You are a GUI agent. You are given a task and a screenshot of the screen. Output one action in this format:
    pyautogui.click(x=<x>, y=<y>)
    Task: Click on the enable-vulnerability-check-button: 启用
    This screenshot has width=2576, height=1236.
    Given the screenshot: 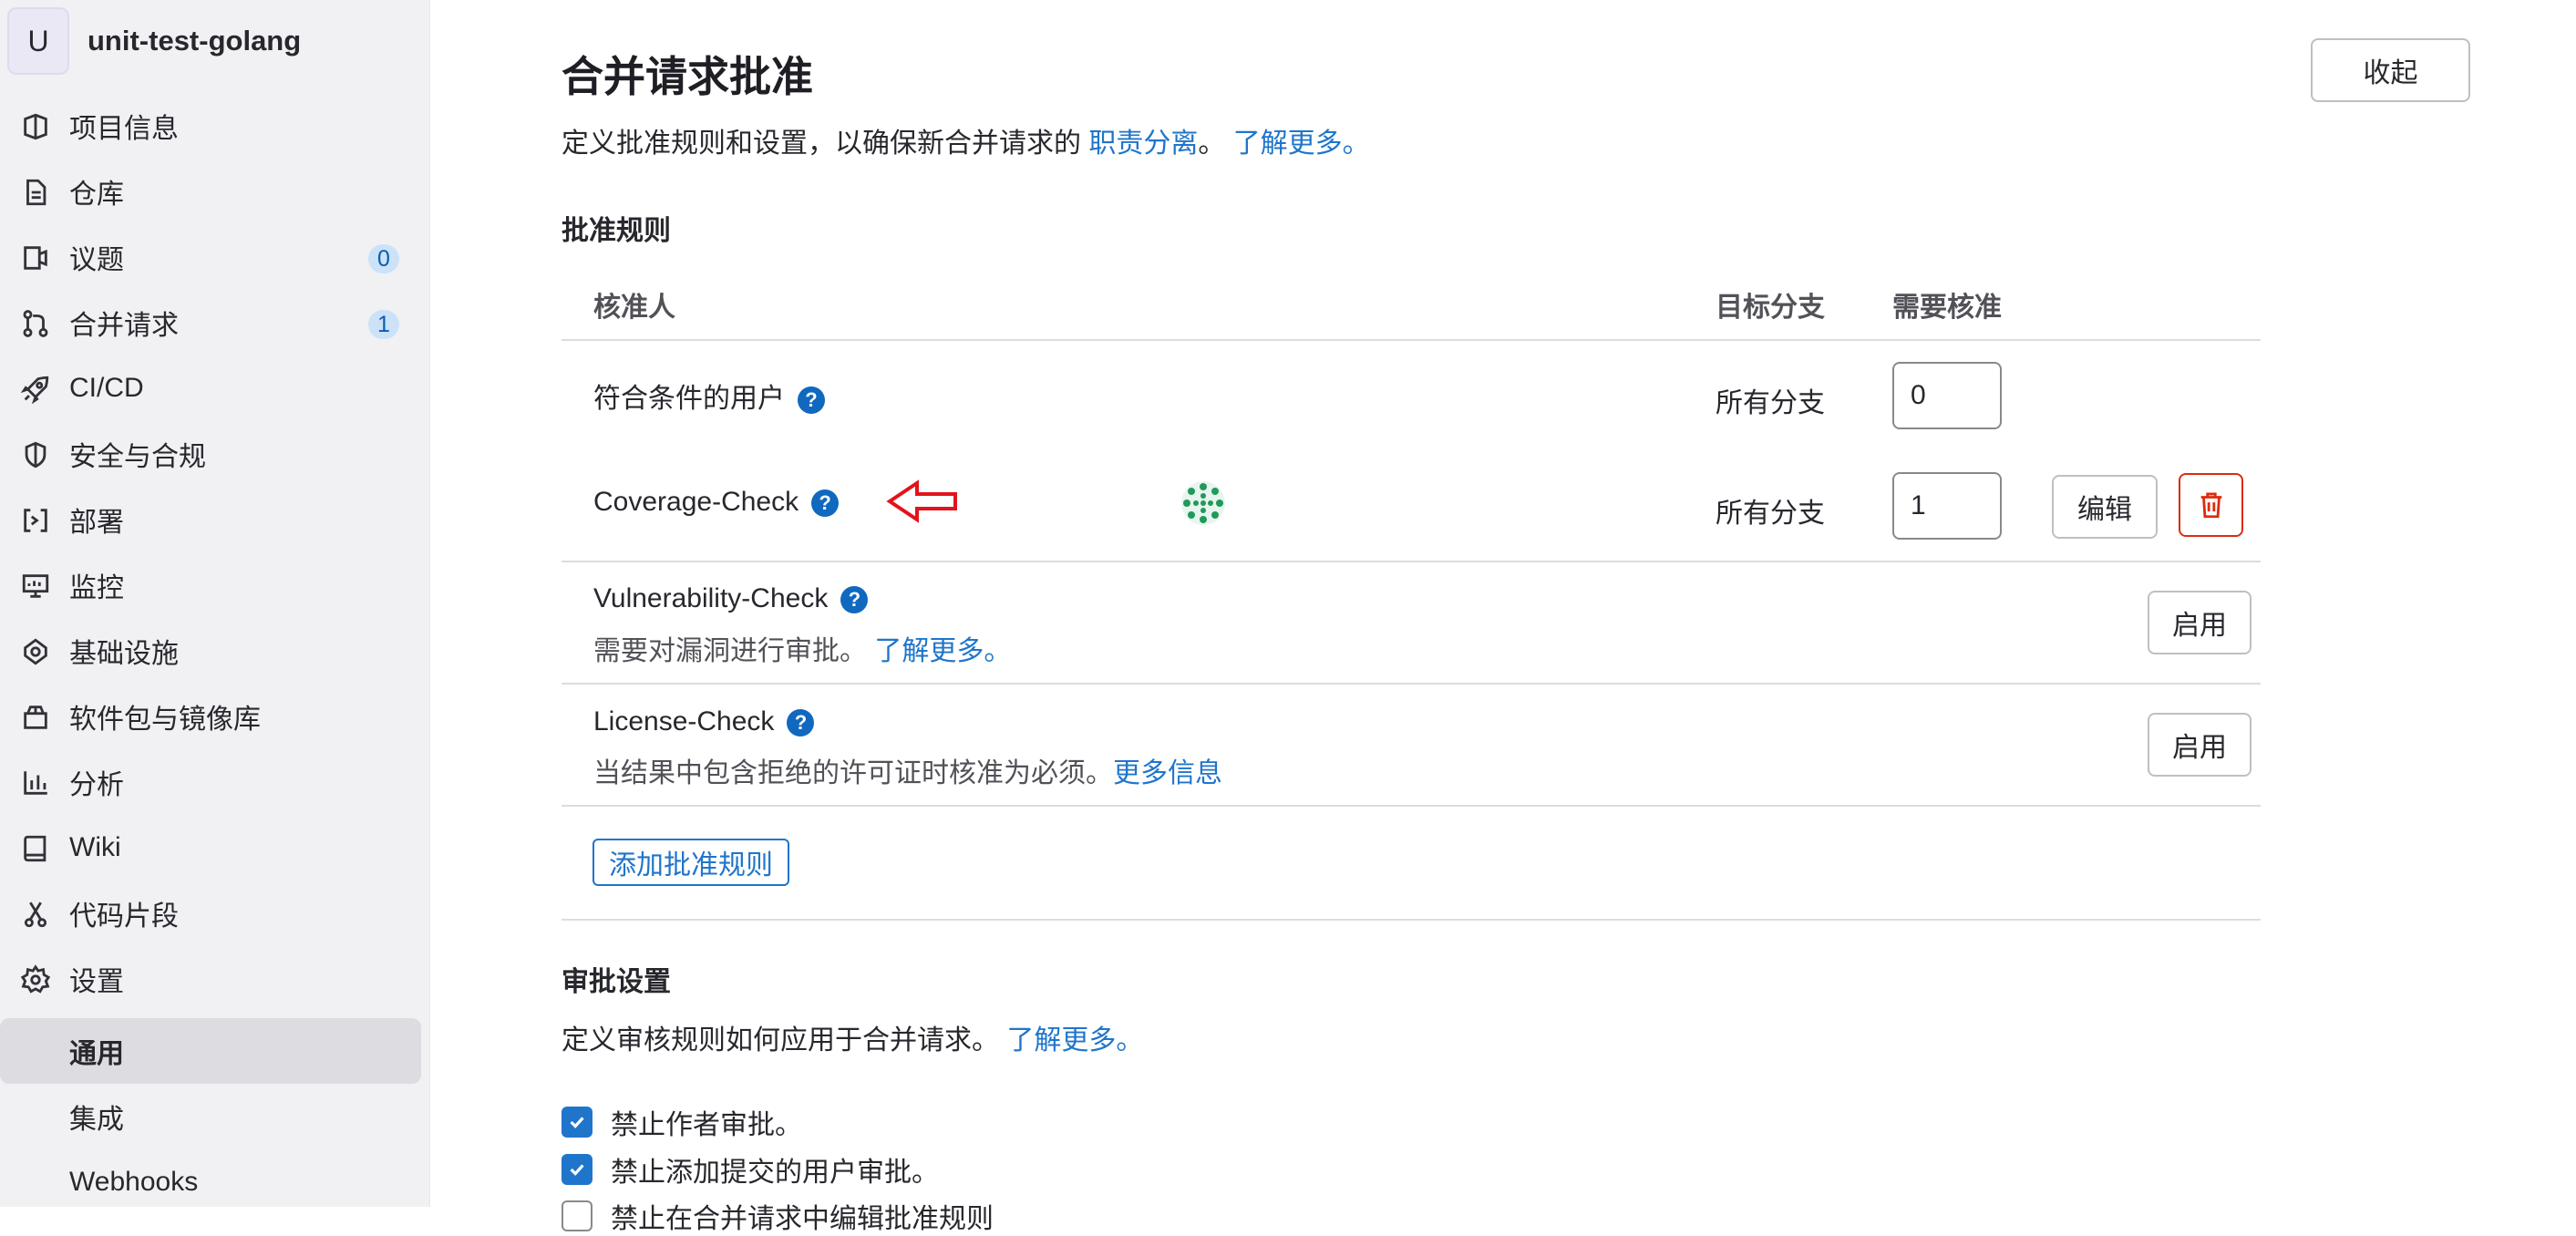 What is the action you would take?
    pyautogui.click(x=2199, y=622)
    